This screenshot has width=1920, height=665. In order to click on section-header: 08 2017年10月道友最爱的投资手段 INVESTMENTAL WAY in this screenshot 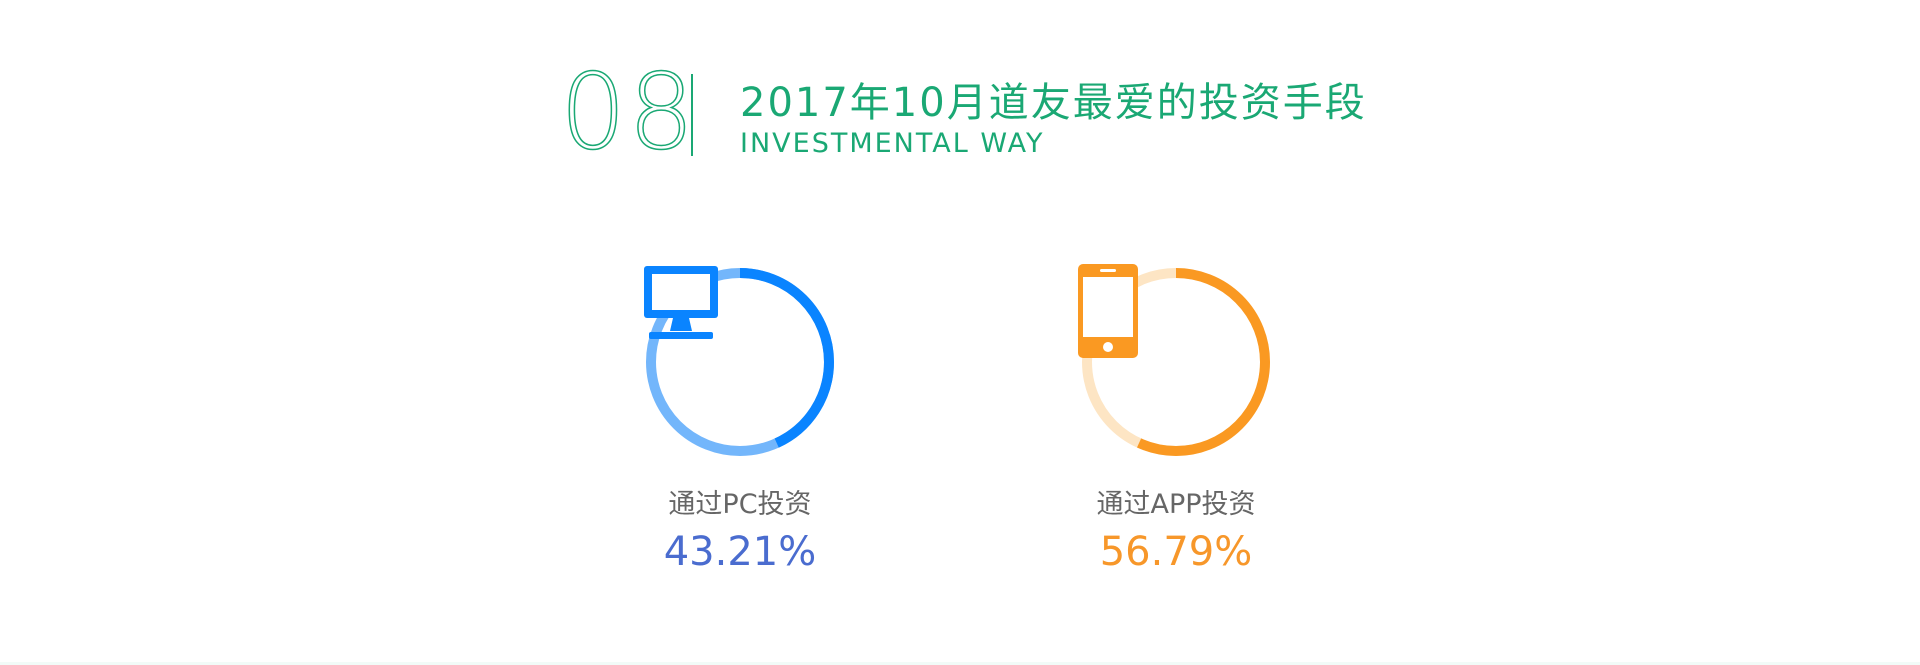, I will do `click(1009, 112)`.